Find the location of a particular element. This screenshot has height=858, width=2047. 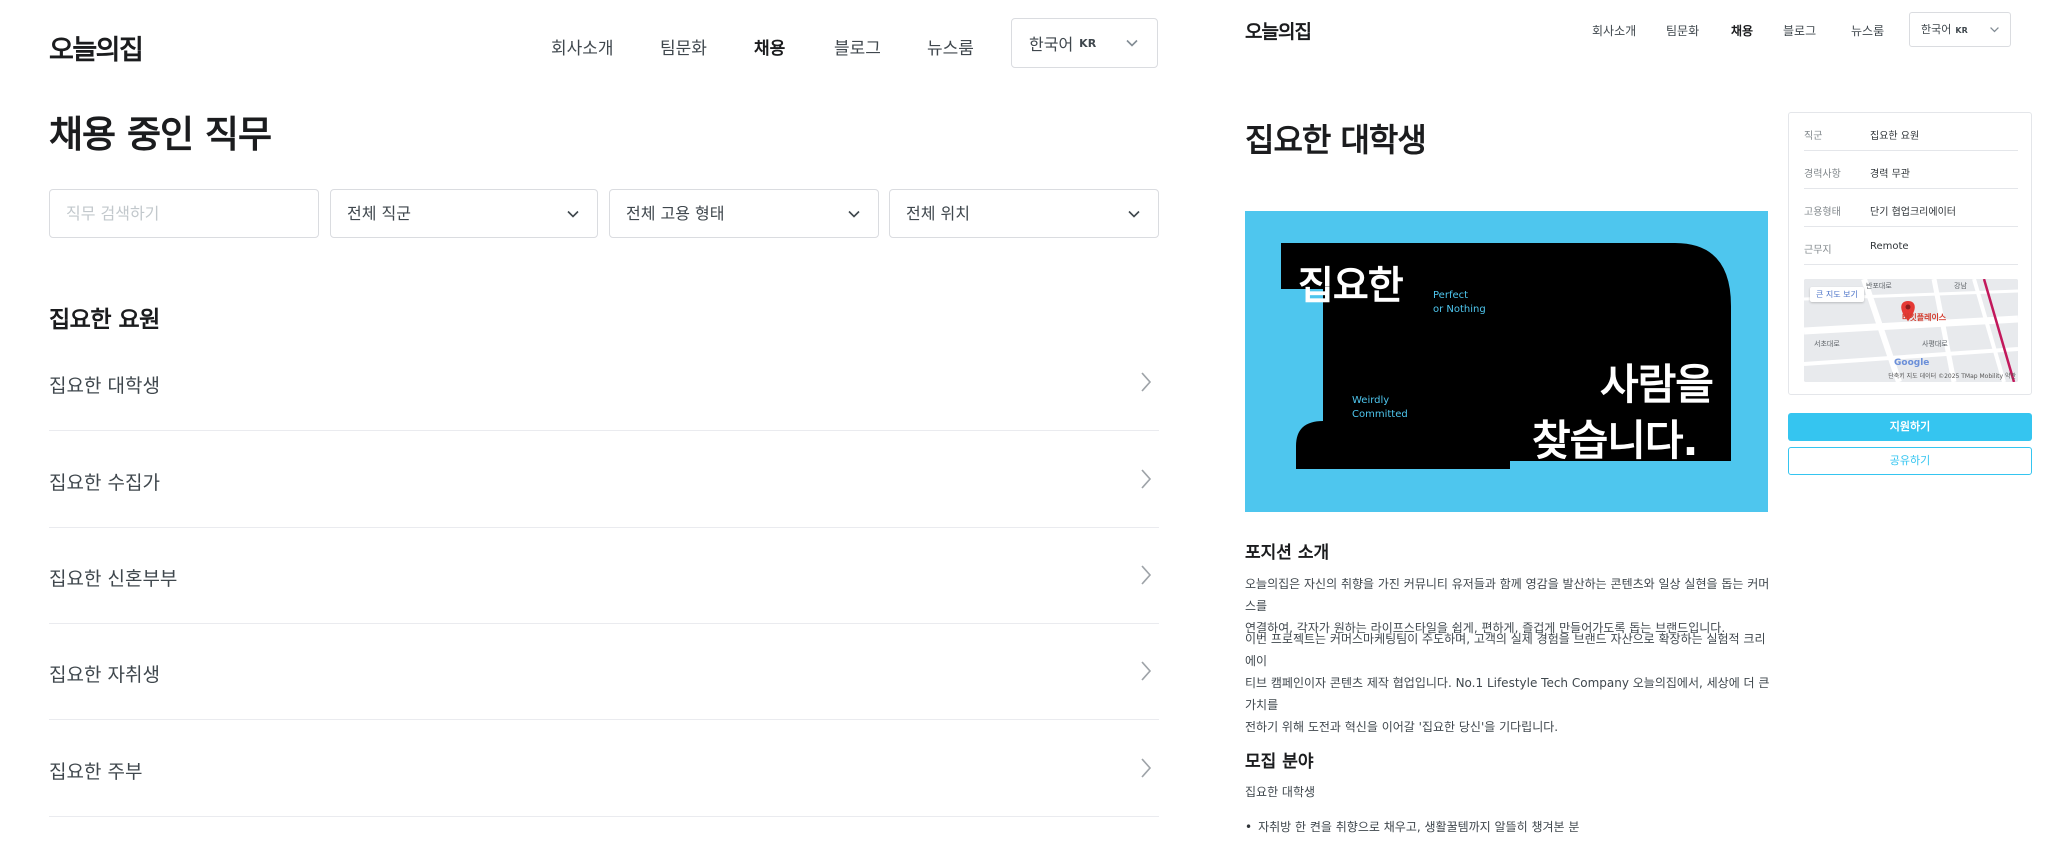

job-list-item: 집요한 대학생 is located at coordinates (604, 383).